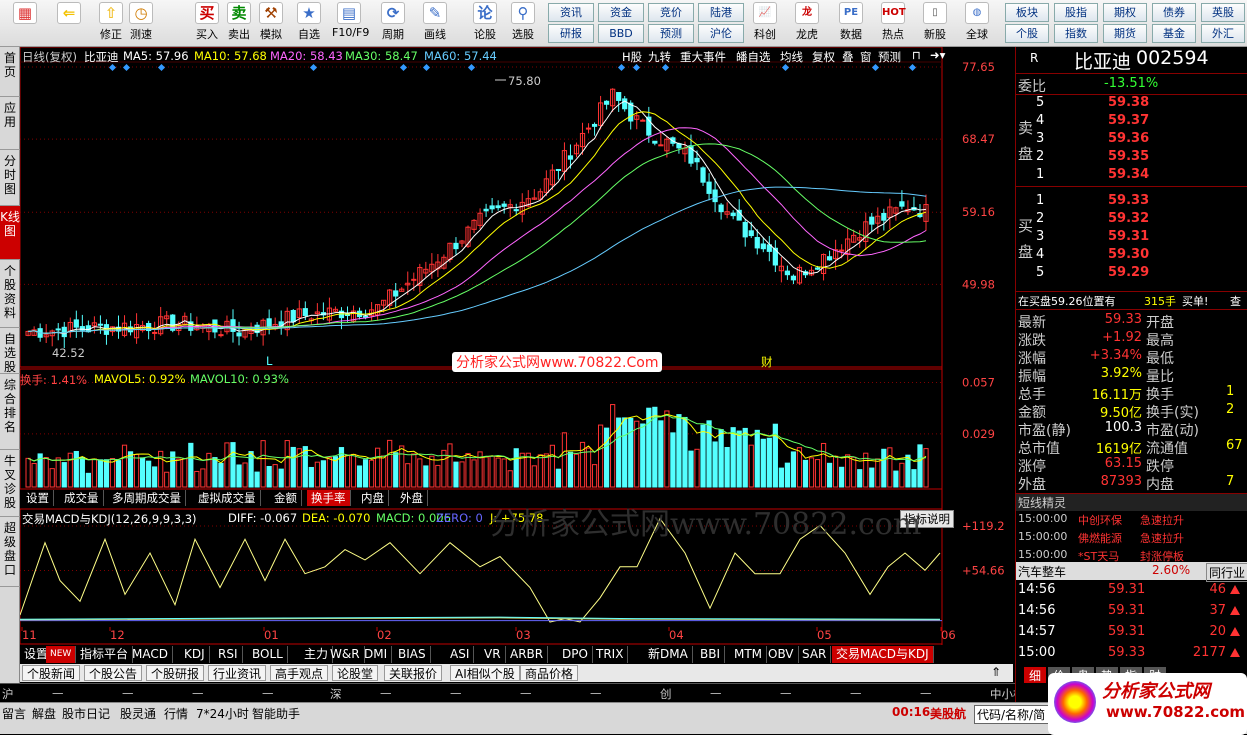 The width and height of the screenshot is (1247, 735). I want to click on code-search-input: 代码/名称/简, so click(1014, 714).